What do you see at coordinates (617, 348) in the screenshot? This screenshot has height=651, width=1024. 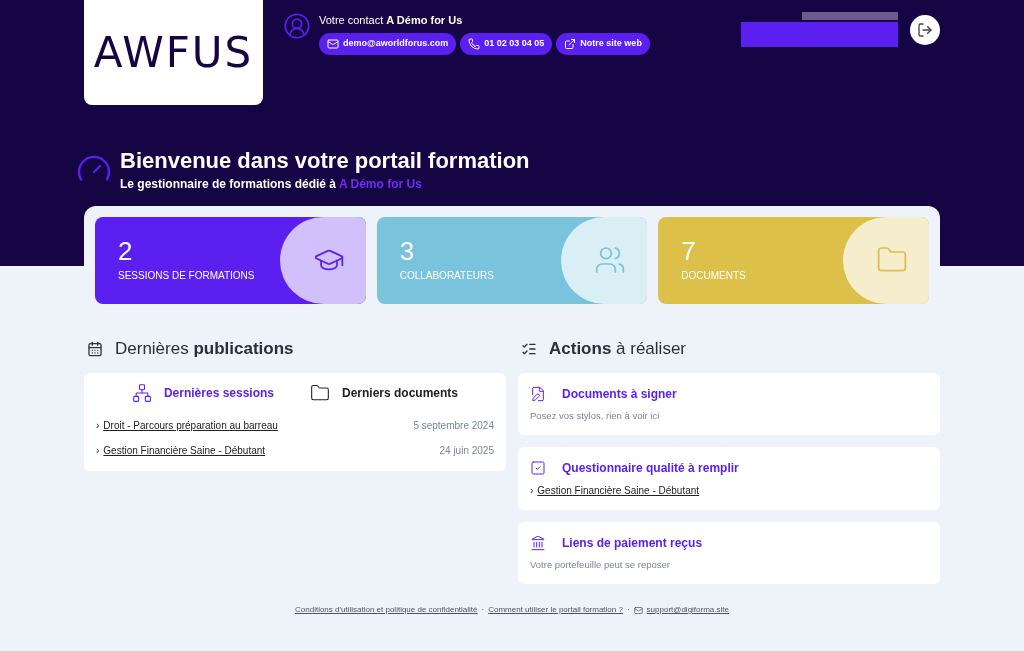 I see `section-title: Actions à réaliser` at bounding box center [617, 348].